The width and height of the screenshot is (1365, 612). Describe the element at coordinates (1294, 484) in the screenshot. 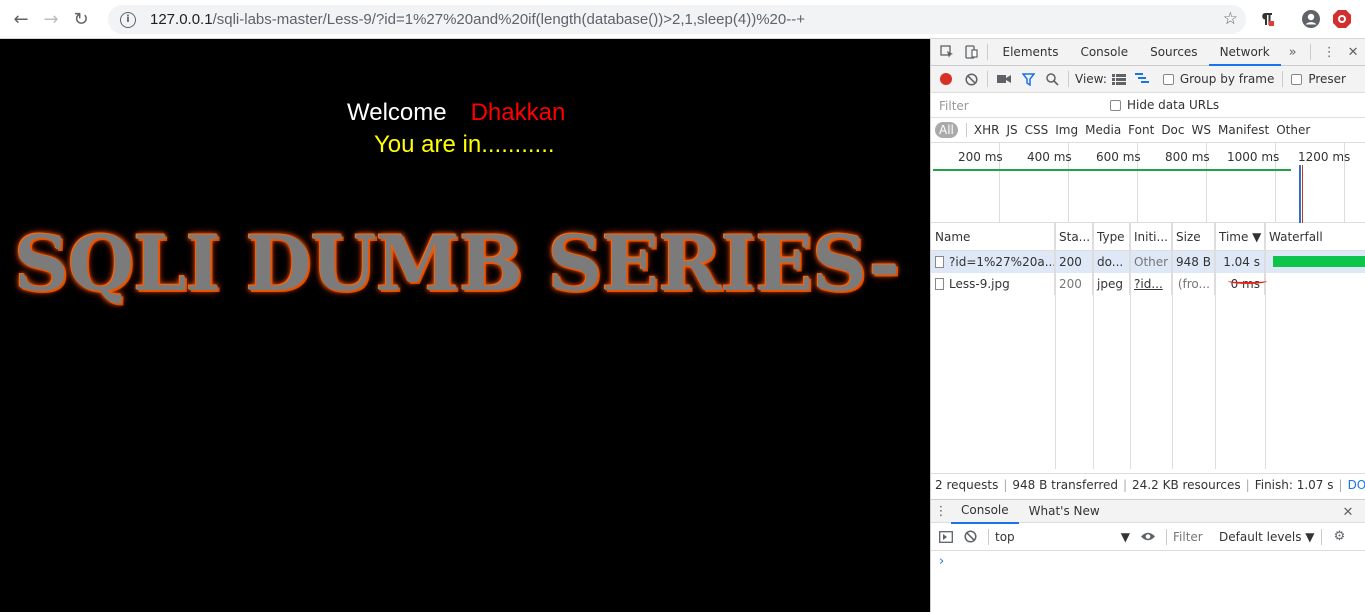

I see `summary-finish: Finish: 1.07 s` at that location.